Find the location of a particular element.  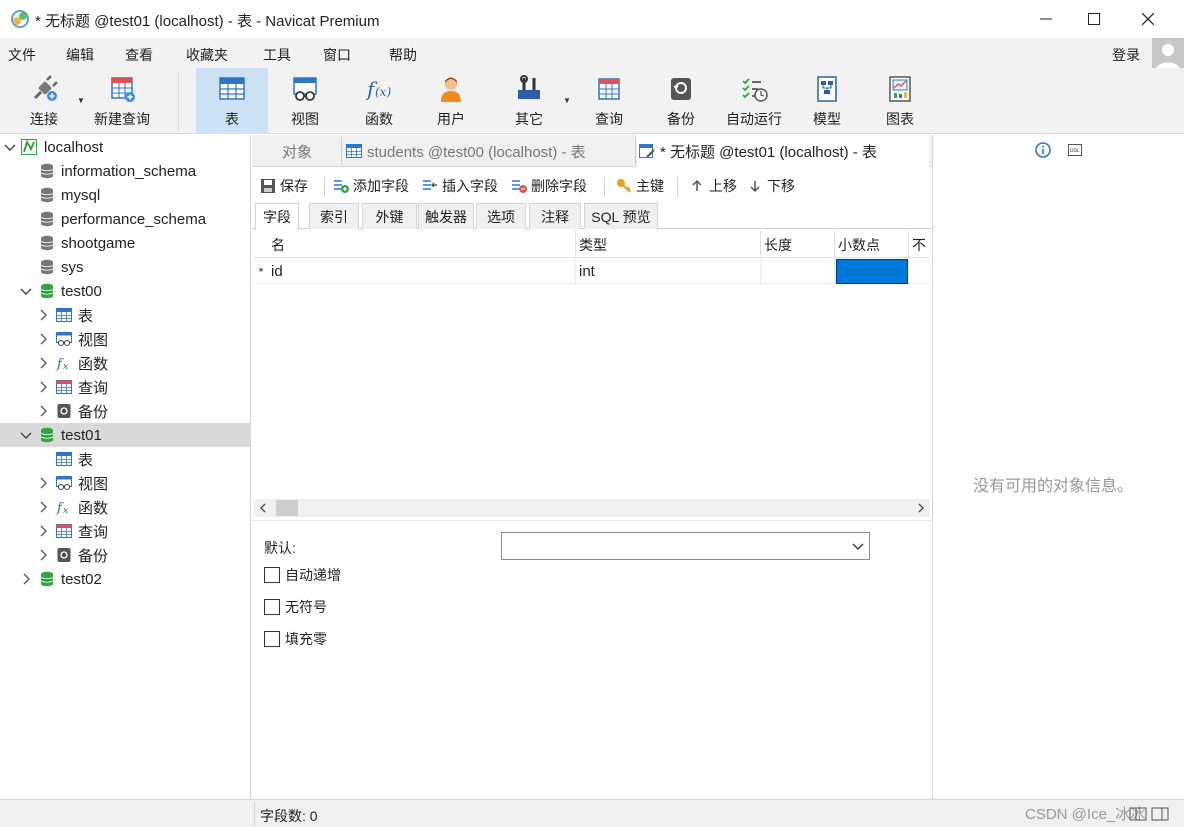

auto-increment-checkbox: 自动递增 is located at coordinates (302, 575).